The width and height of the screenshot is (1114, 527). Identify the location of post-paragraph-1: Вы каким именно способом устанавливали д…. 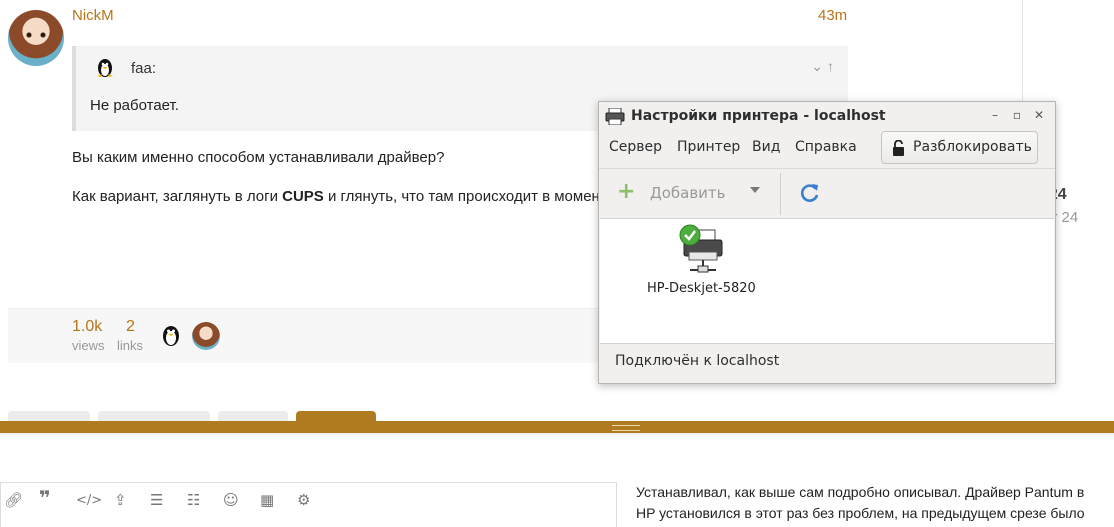
(258, 157).